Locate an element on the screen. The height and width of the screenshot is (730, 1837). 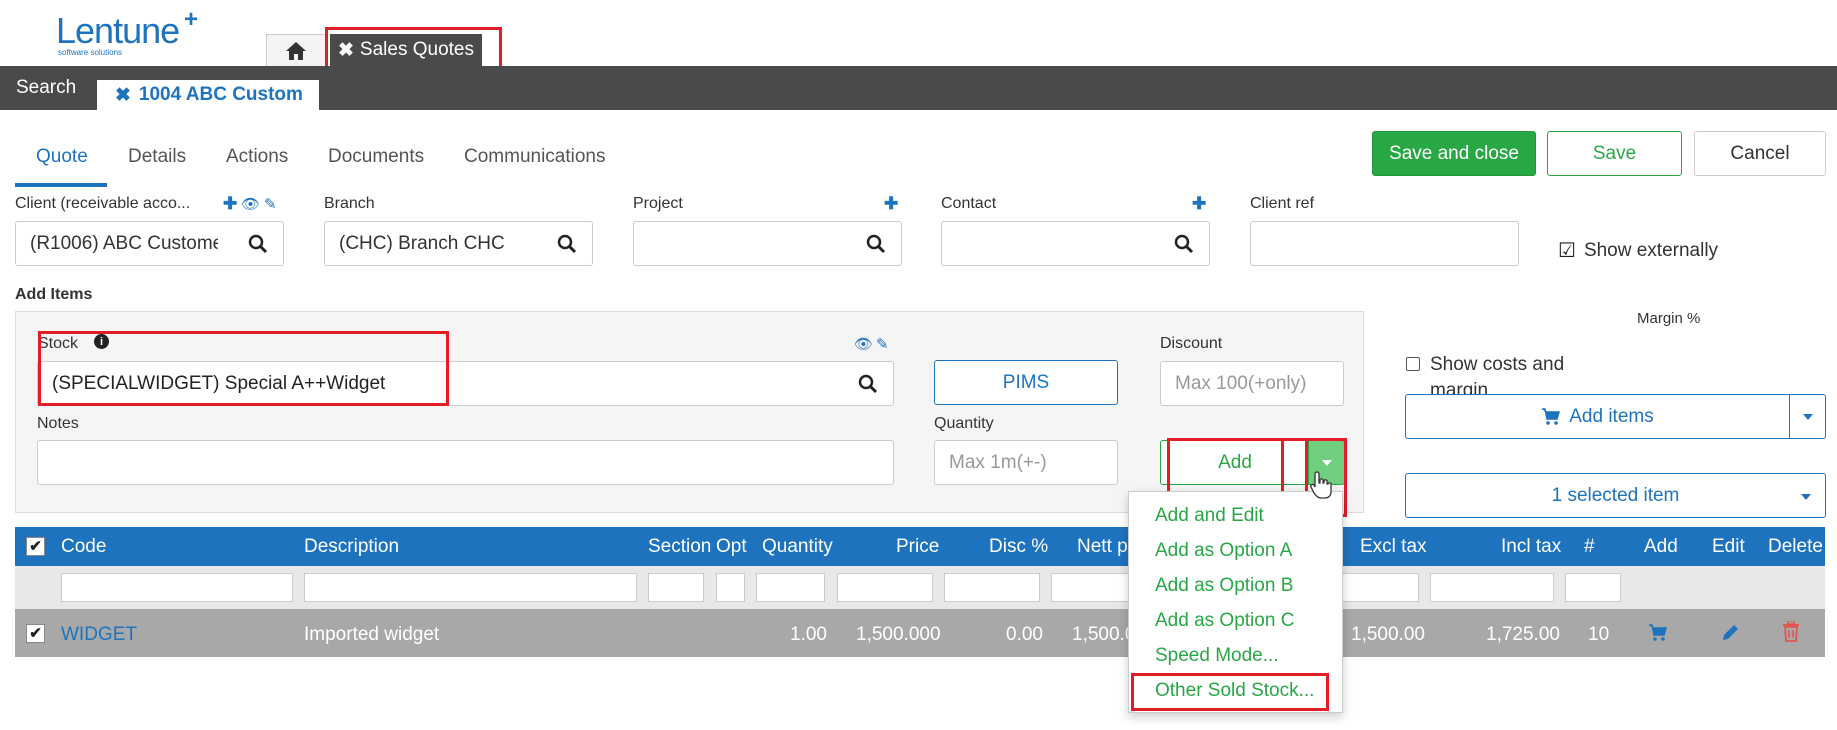
subtab-details: Details is located at coordinates (157, 157).